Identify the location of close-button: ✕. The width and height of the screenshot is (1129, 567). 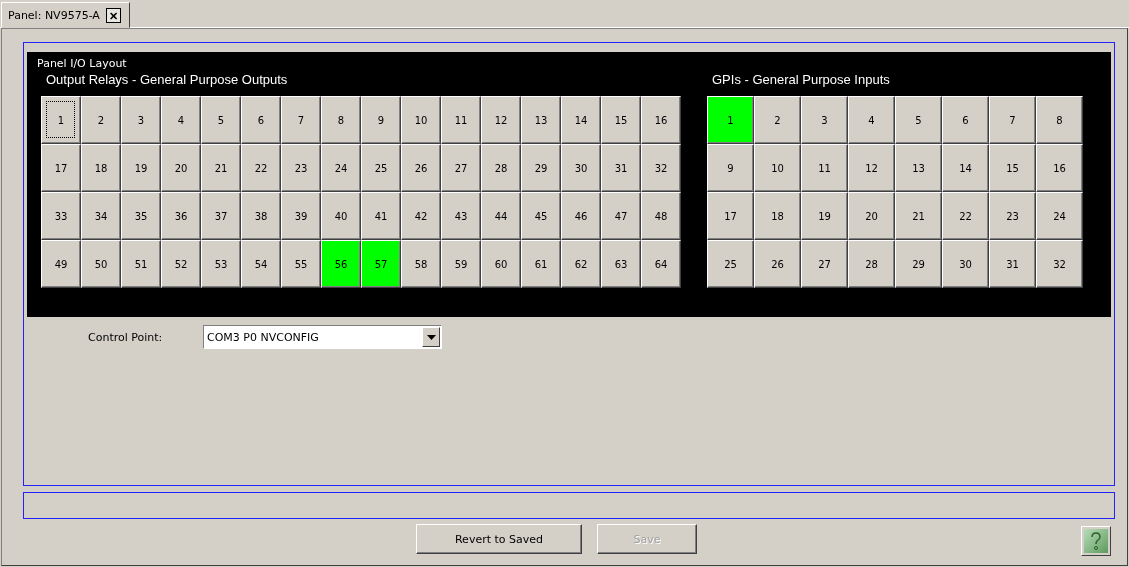
(113, 15).